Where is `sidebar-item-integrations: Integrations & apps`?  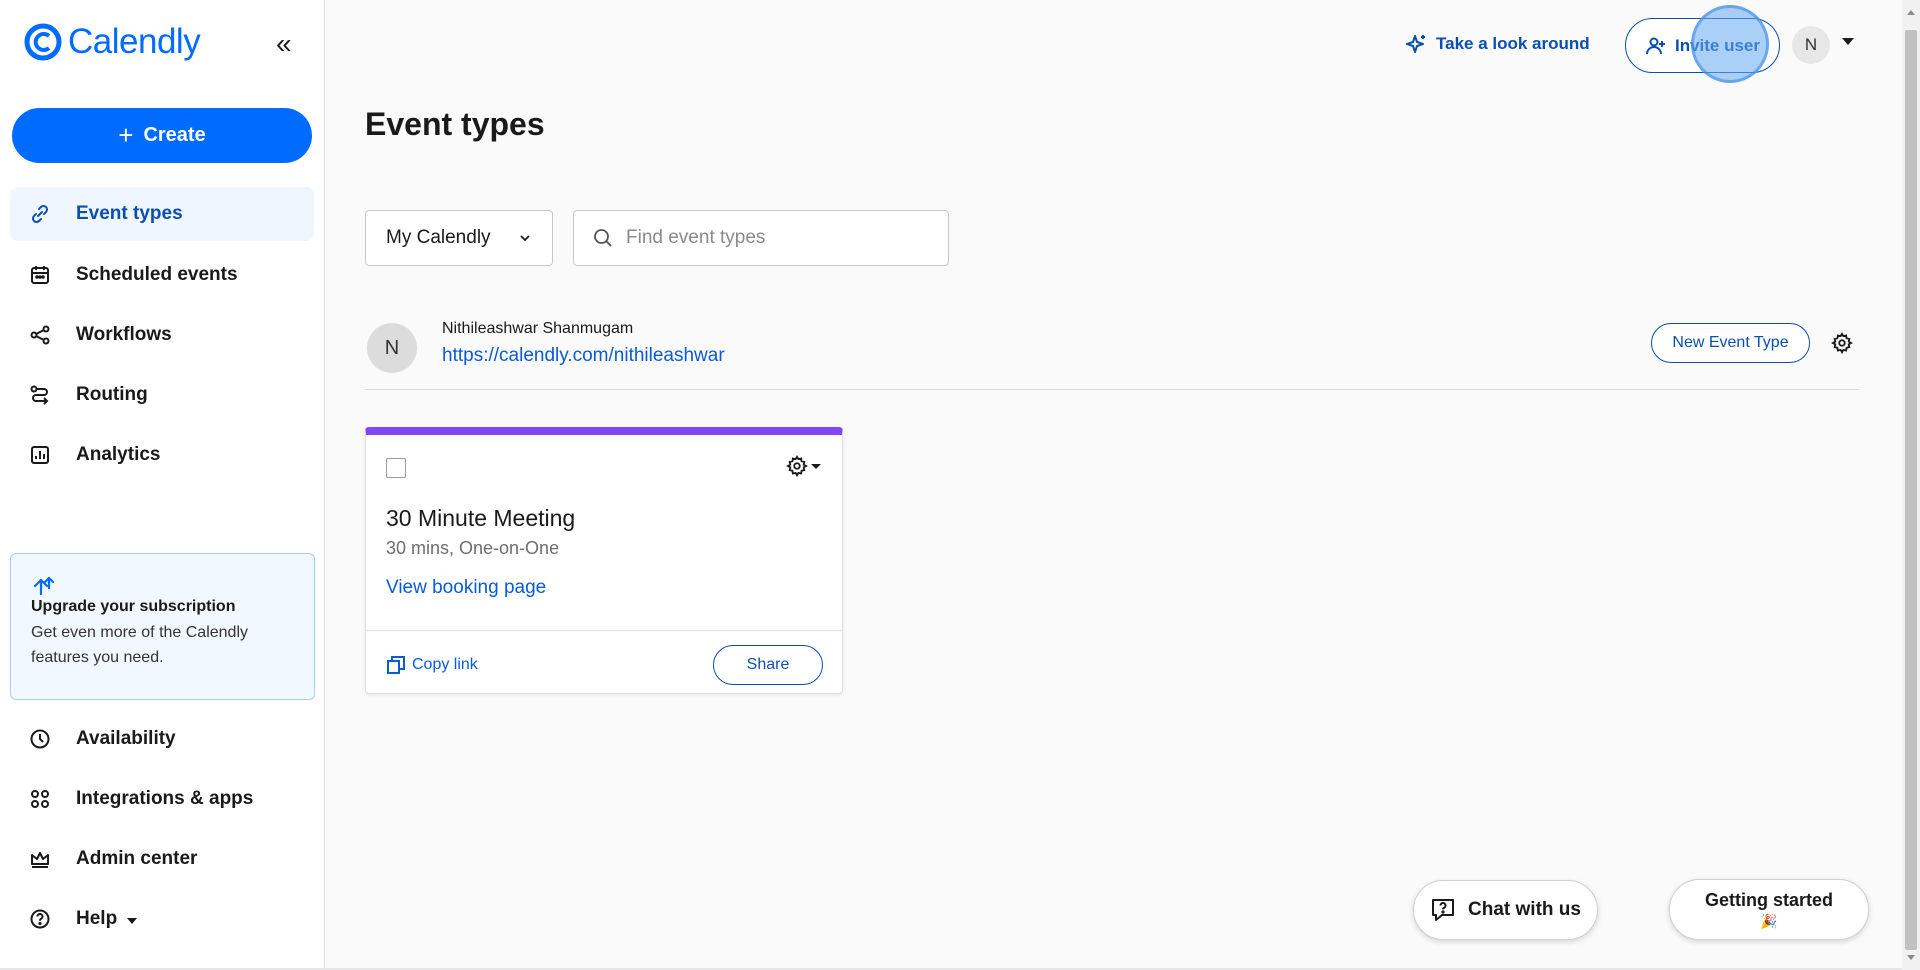 sidebar-item-integrations: Integrations & apps is located at coordinates (162, 799).